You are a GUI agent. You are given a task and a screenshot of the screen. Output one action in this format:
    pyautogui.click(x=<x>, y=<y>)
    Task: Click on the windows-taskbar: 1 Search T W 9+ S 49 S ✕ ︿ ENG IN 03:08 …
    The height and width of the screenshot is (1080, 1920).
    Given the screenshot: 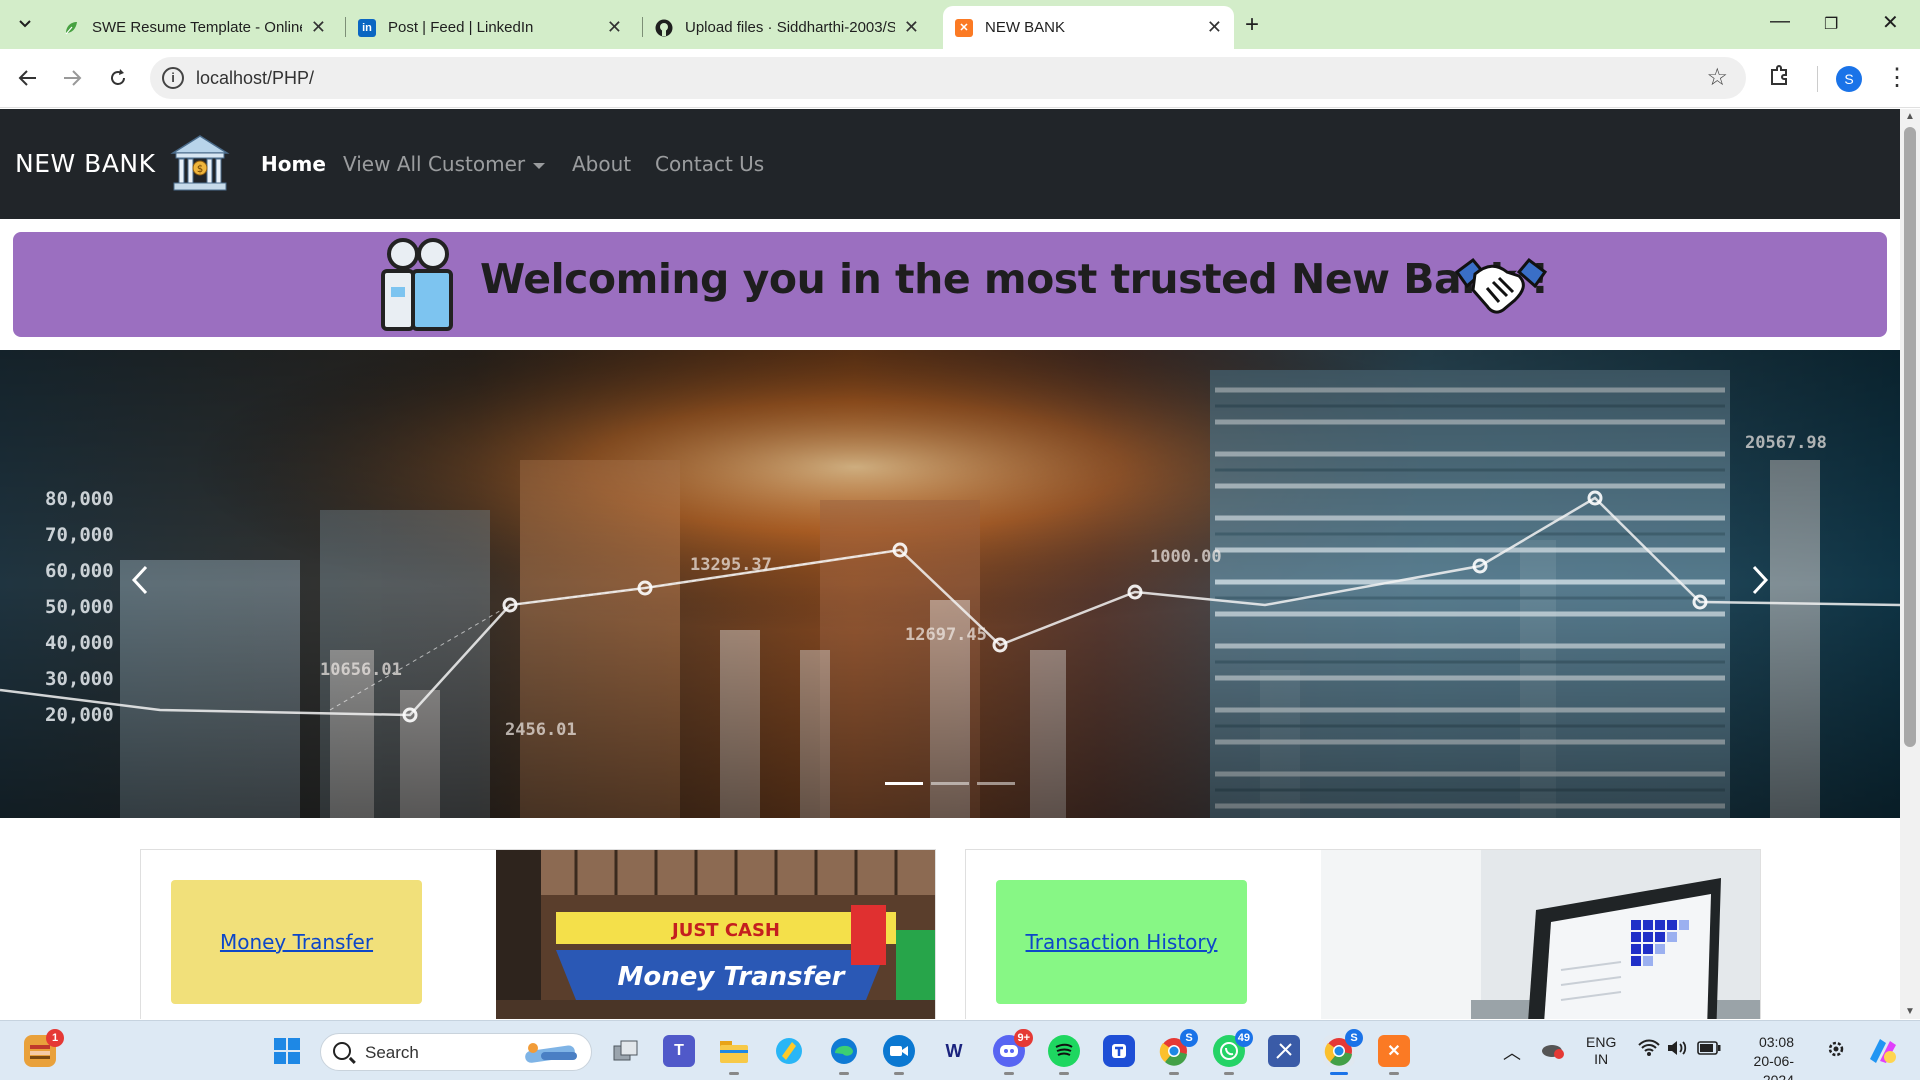 What is the action you would take?
    pyautogui.click(x=960, y=1050)
    